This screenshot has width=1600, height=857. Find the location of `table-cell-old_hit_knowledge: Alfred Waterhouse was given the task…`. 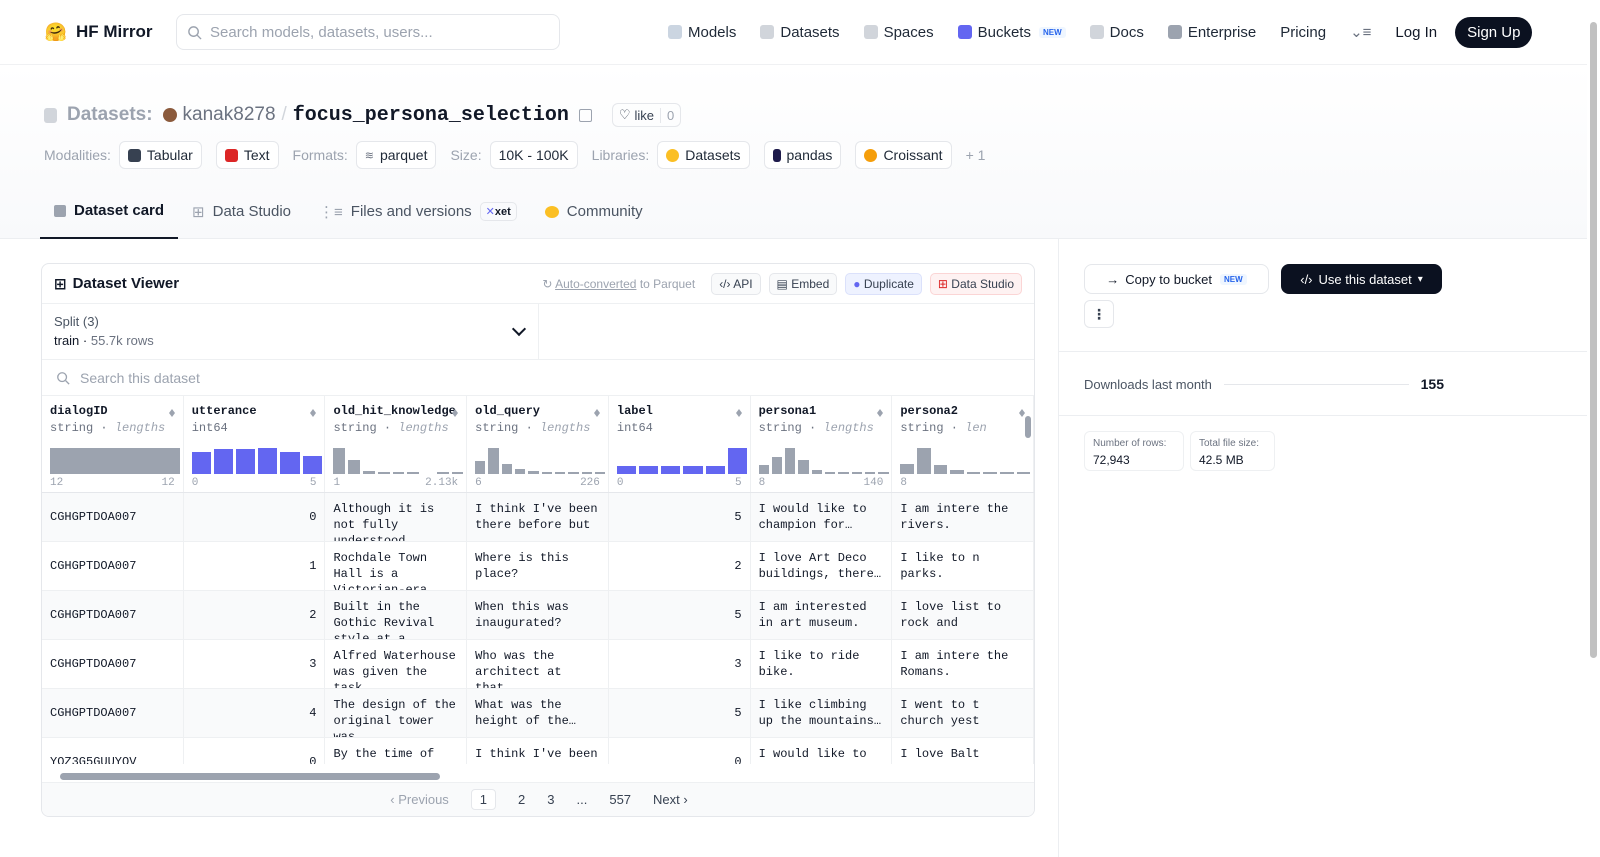

table-cell-old_hit_knowledge: Alfred Waterhouse was given the task… is located at coordinates (396, 664).